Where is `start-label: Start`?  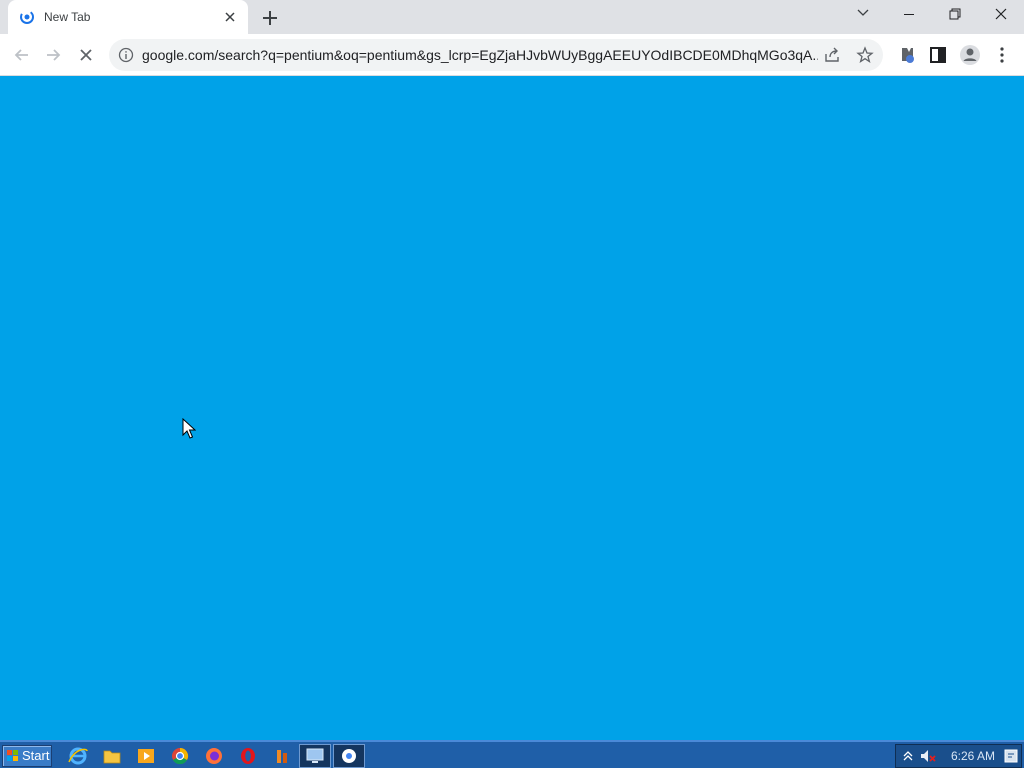 start-label: Start is located at coordinates (36, 755).